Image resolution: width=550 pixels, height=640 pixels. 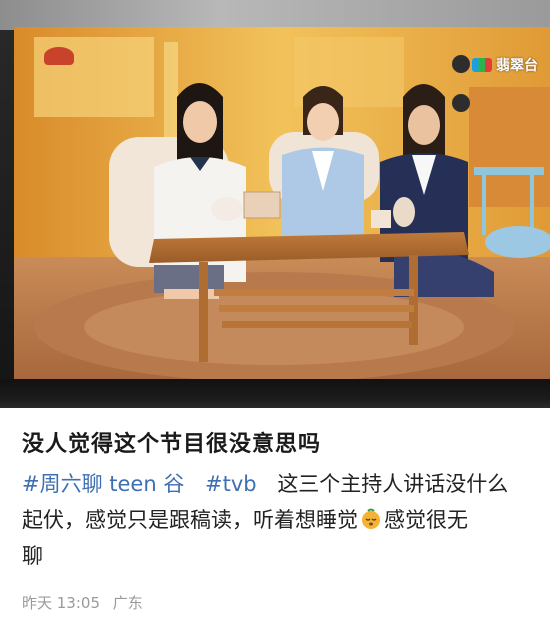 I want to click on teapot, so click(x=227, y=209).